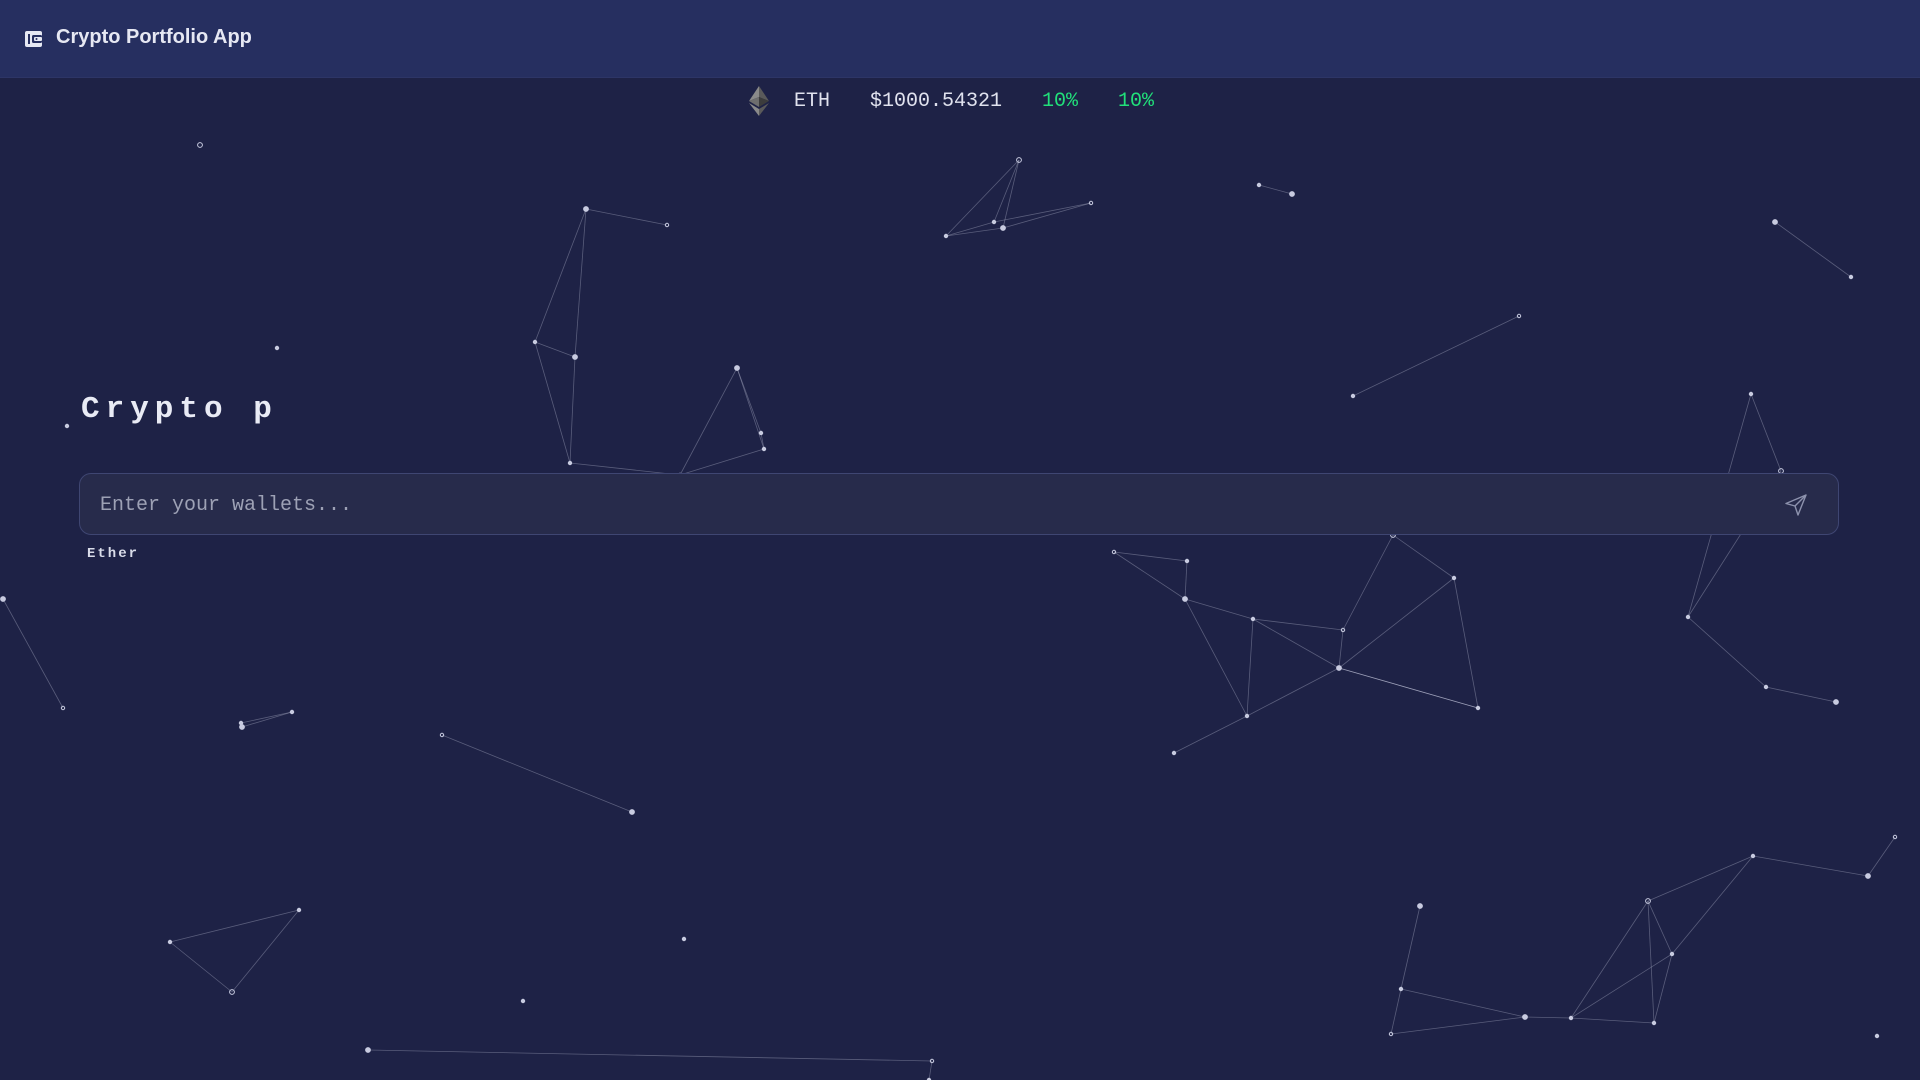  Describe the element at coordinates (930, 505) in the screenshot. I see `wallet-input` at that location.